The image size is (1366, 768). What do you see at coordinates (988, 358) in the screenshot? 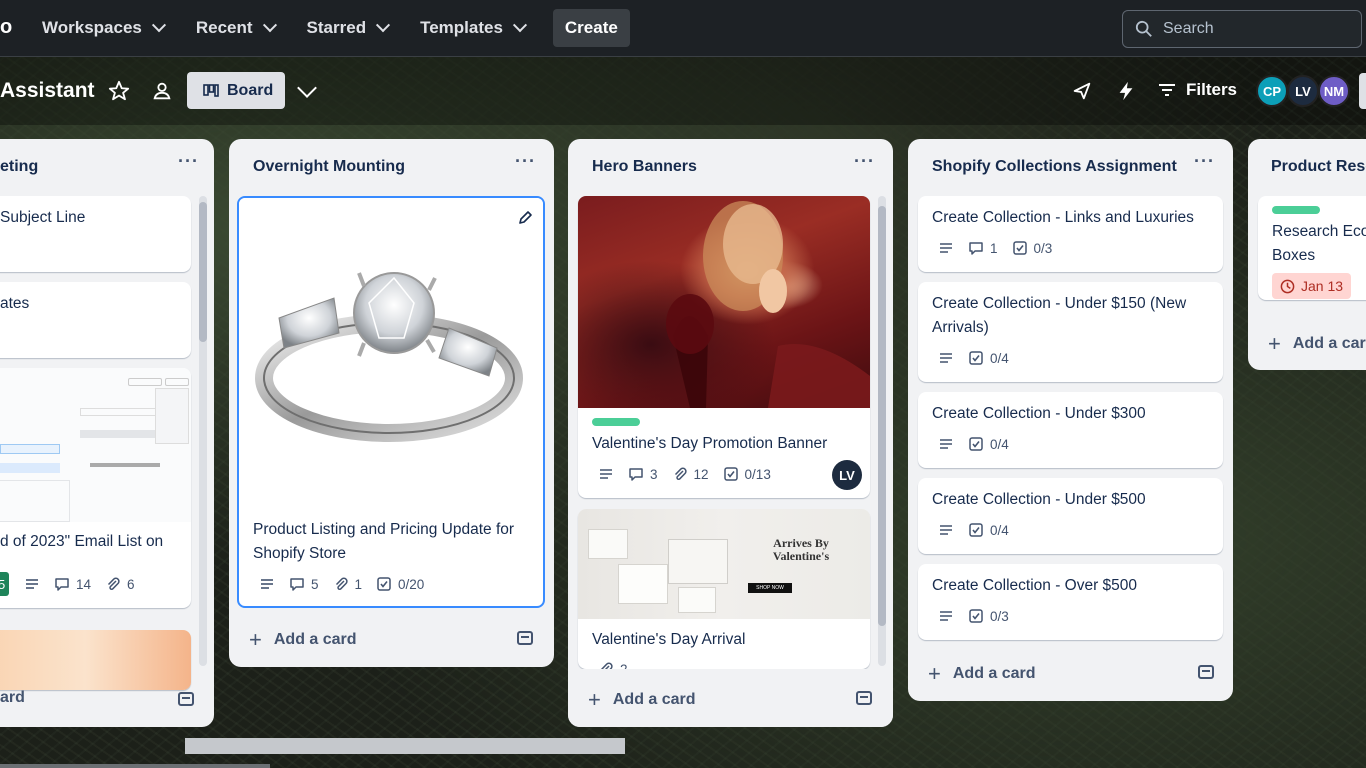
I see `checklist-badge: 0/4` at bounding box center [988, 358].